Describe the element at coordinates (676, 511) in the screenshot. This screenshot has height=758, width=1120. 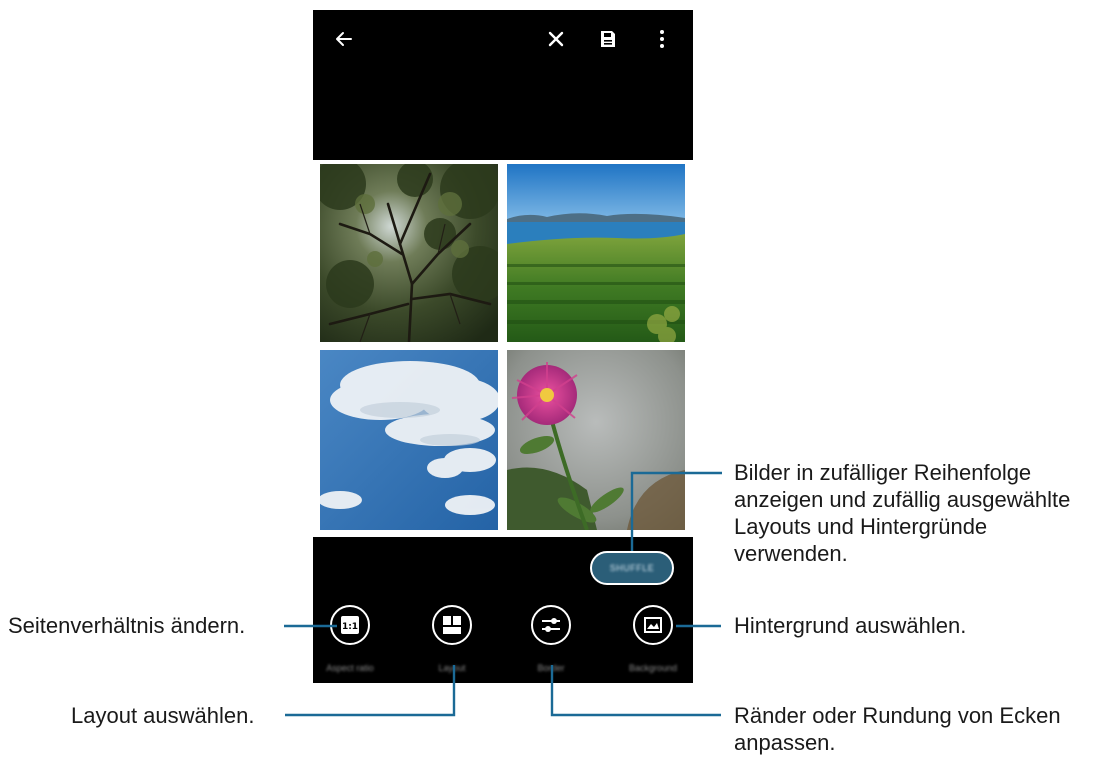
I see `shuffle-callout-line` at that location.